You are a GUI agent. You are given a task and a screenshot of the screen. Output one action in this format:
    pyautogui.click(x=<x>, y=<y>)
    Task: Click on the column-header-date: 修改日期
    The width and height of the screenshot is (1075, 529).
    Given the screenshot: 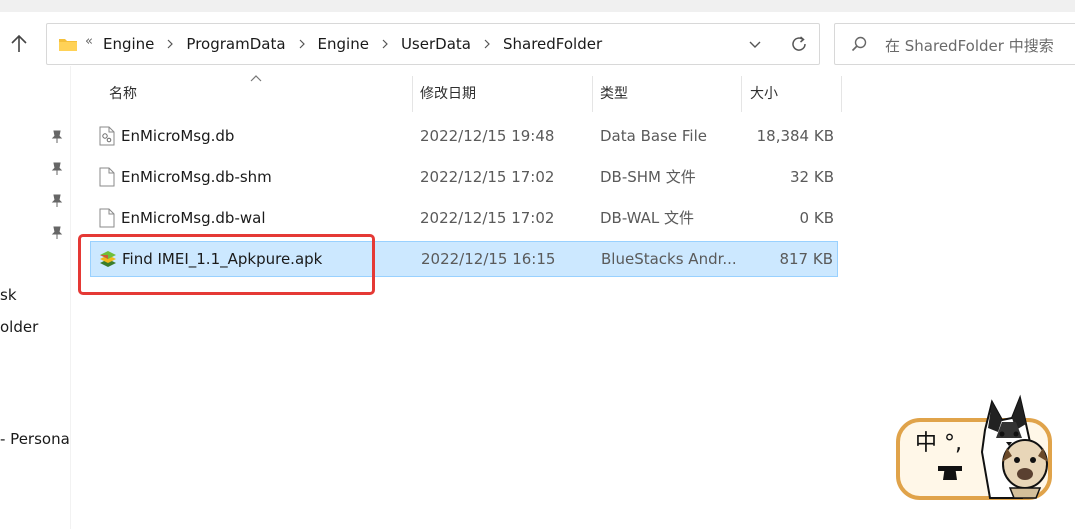 What is the action you would take?
    pyautogui.click(x=448, y=94)
    